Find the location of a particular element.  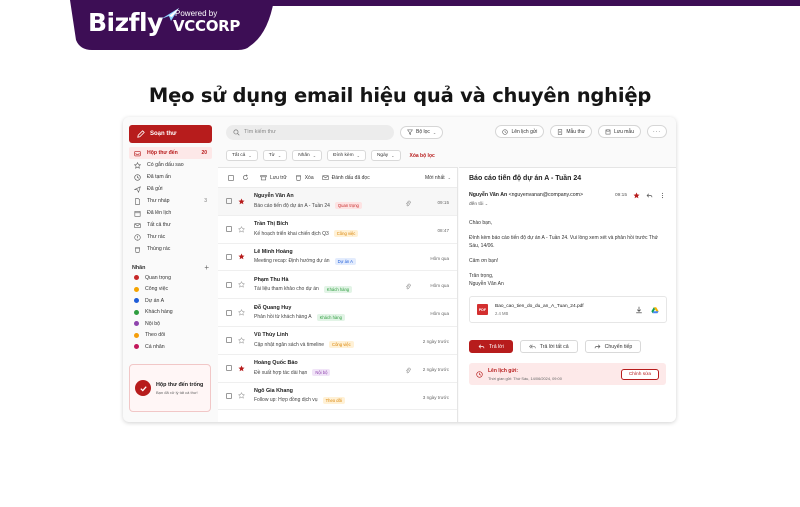

mark-read-button: Đánh dấu đã đọc is located at coordinates (346, 177).